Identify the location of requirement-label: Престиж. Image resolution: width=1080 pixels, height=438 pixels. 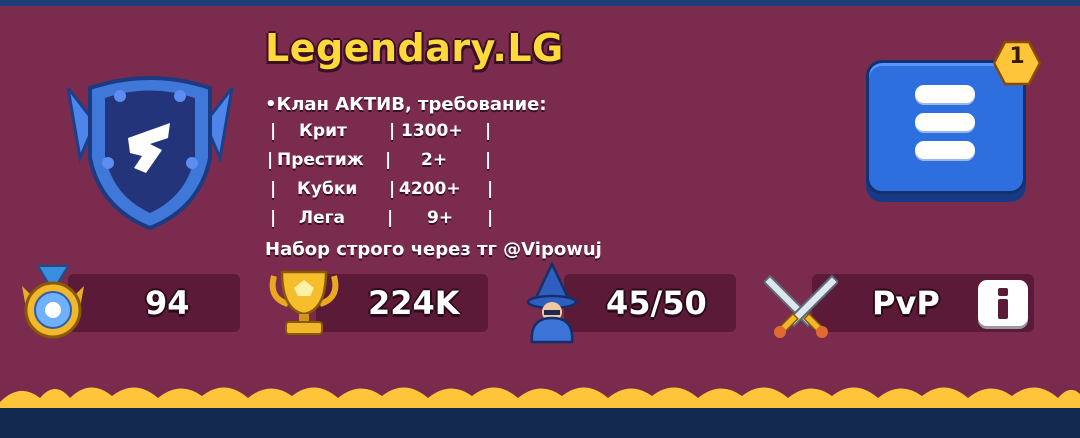
(320, 160).